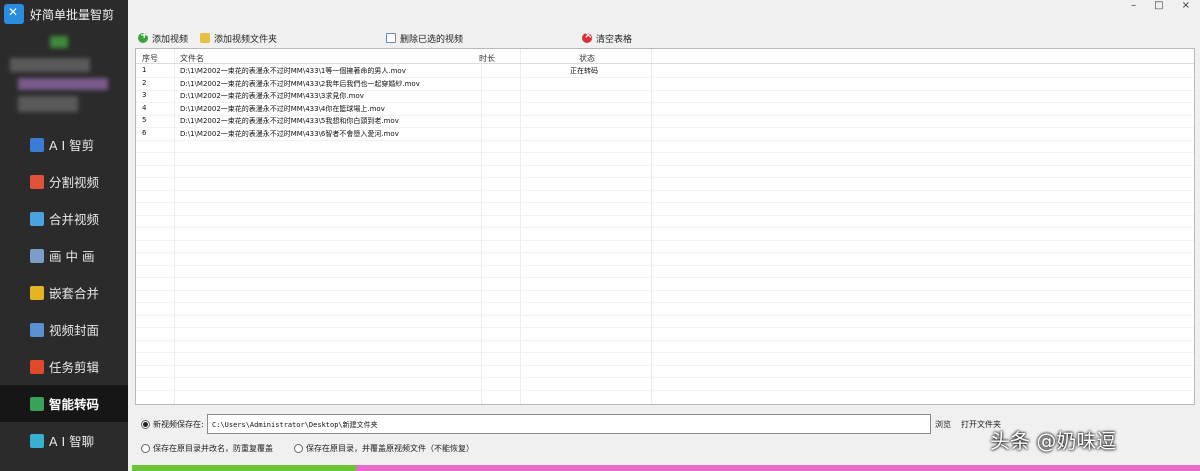 The width and height of the screenshot is (1200, 471). I want to click on sidebar-item-label: 合并视频, so click(74, 219).